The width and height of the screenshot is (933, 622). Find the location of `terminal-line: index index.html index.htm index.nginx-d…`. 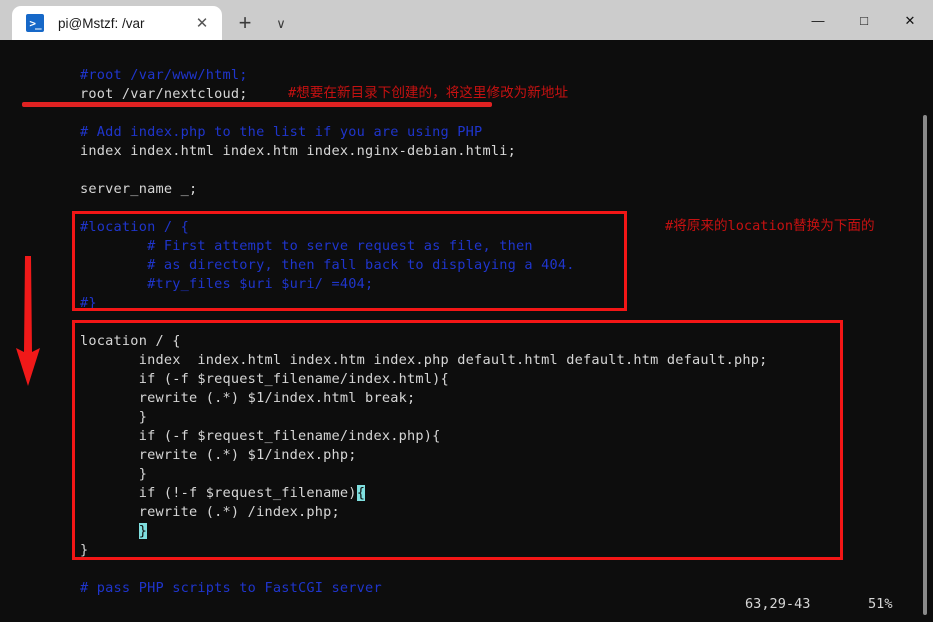

terminal-line: index index.html index.htm index.nginx-d… is located at coordinates (298, 151).